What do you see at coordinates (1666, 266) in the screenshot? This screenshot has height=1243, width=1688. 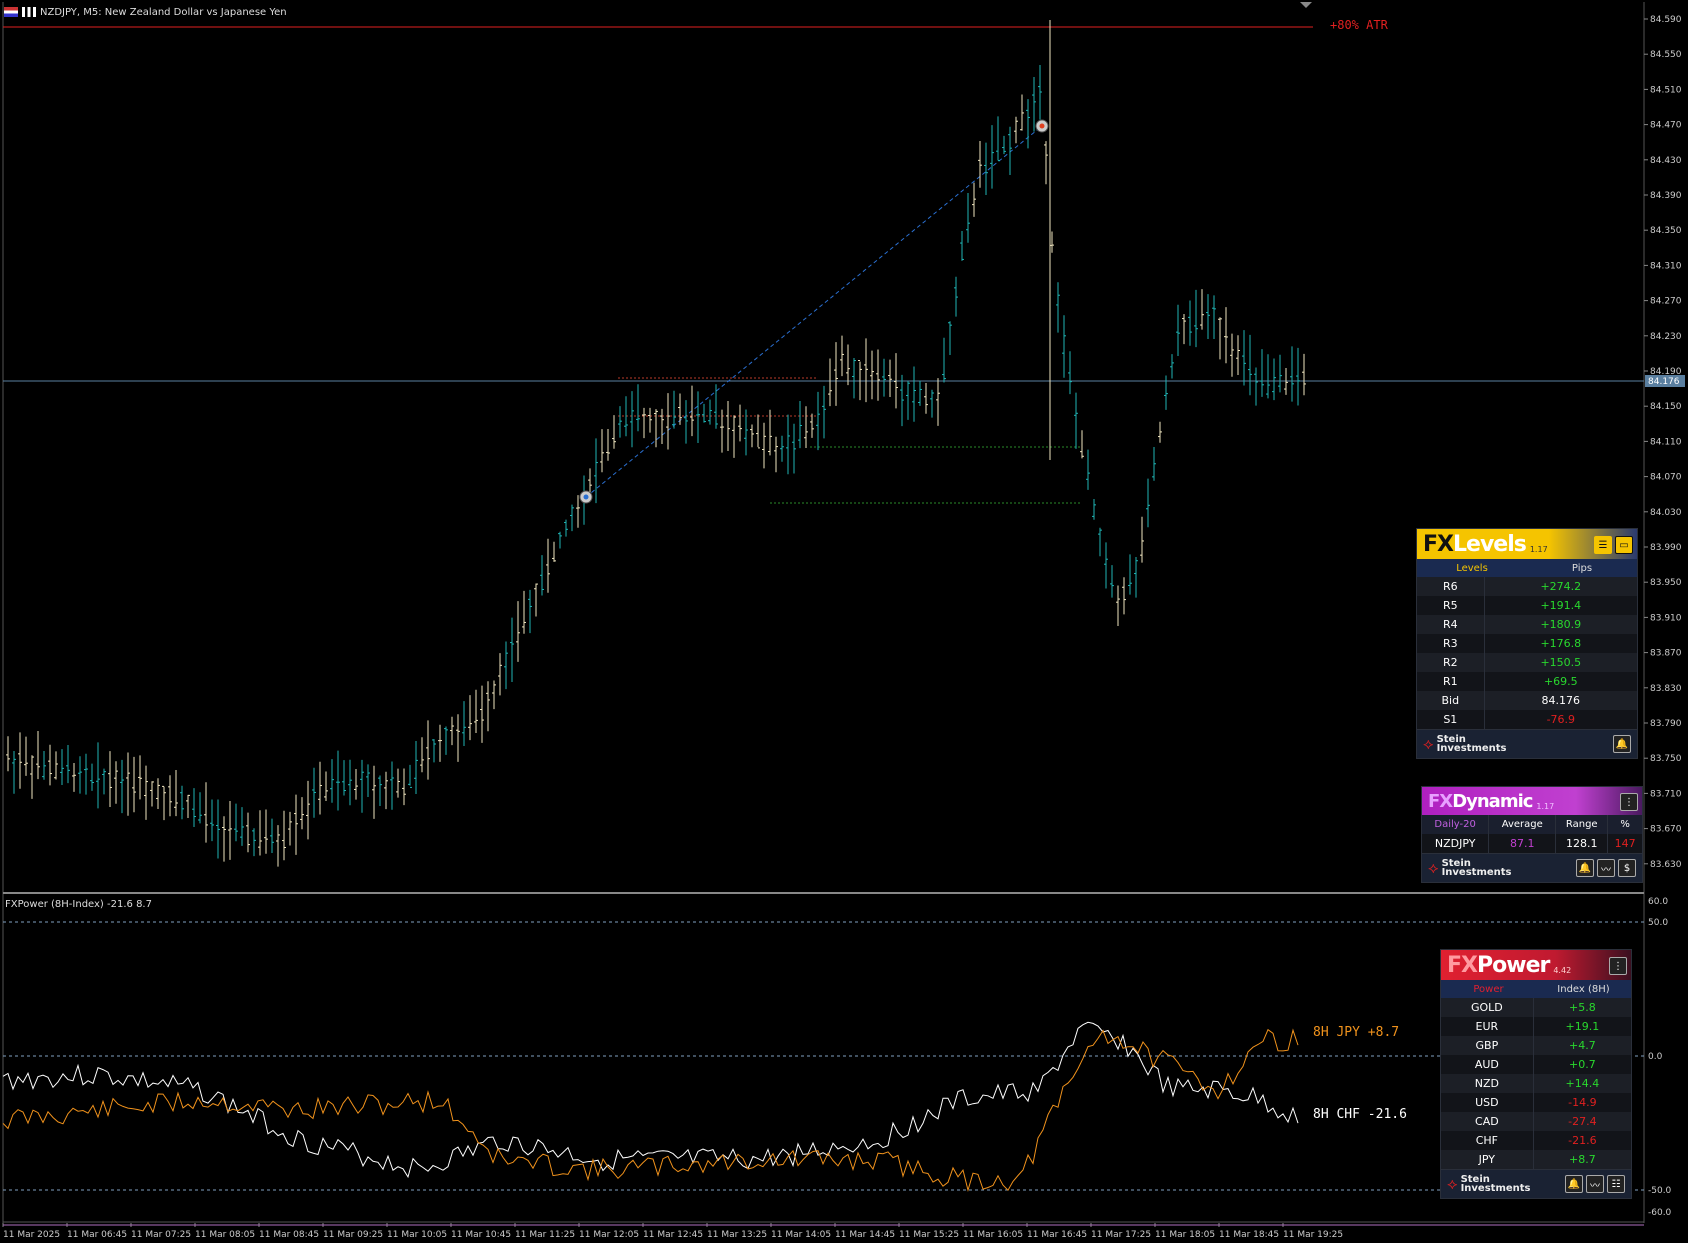 I see `price-tick: 84.310` at bounding box center [1666, 266].